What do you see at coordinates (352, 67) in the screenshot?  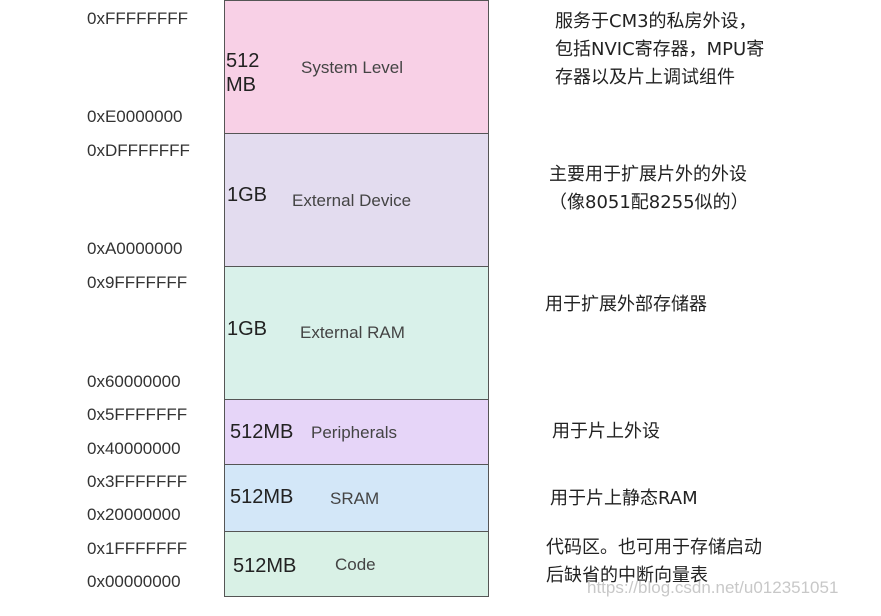 I see `region-name: System Level` at bounding box center [352, 67].